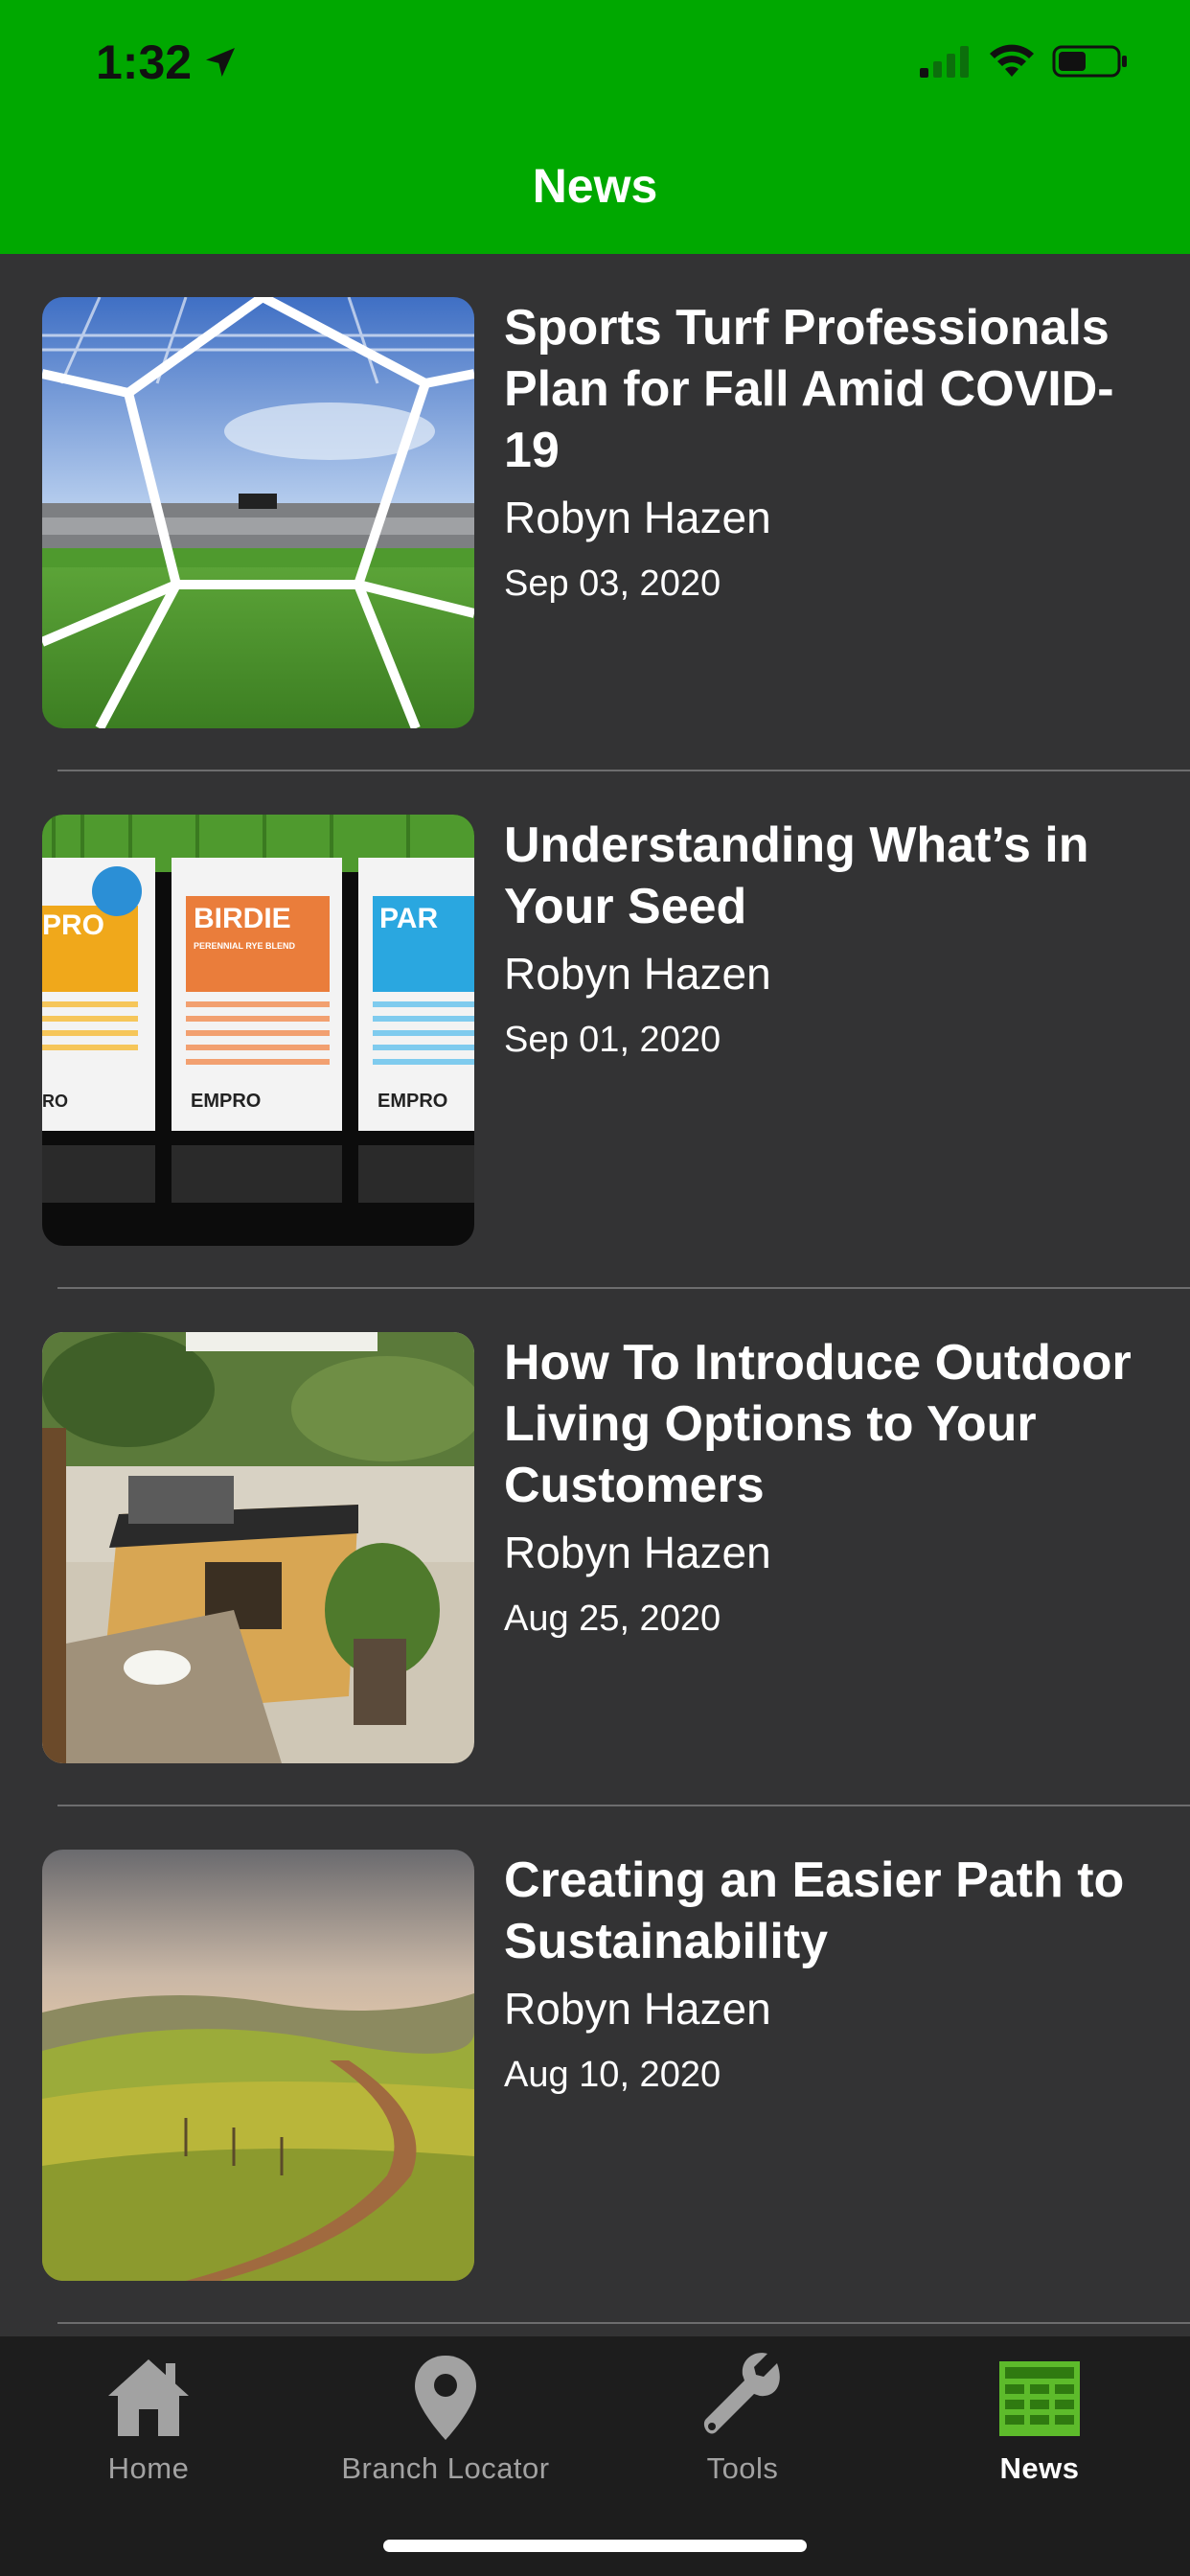 This screenshot has width=1190, height=2576. What do you see at coordinates (743, 2468) in the screenshot?
I see `tab-label: Tools` at bounding box center [743, 2468].